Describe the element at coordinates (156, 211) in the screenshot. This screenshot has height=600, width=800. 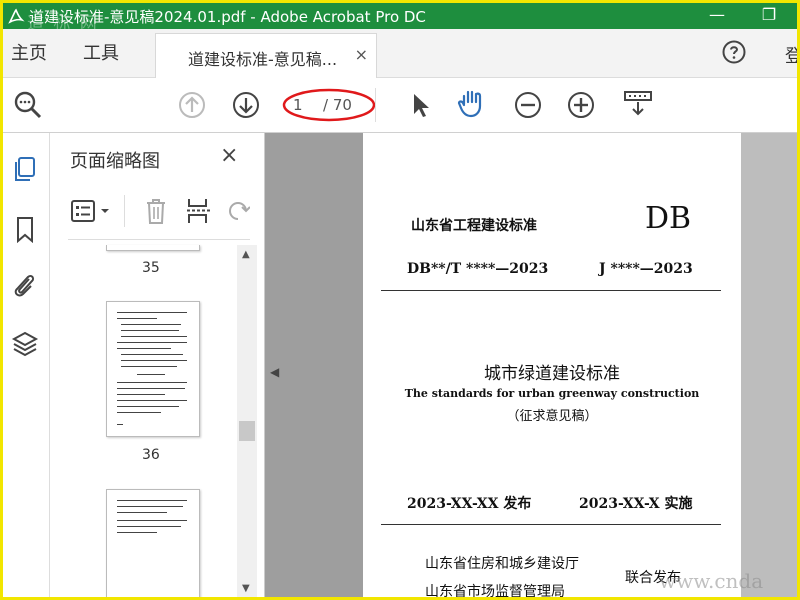
I see `delete-page-icon` at that location.